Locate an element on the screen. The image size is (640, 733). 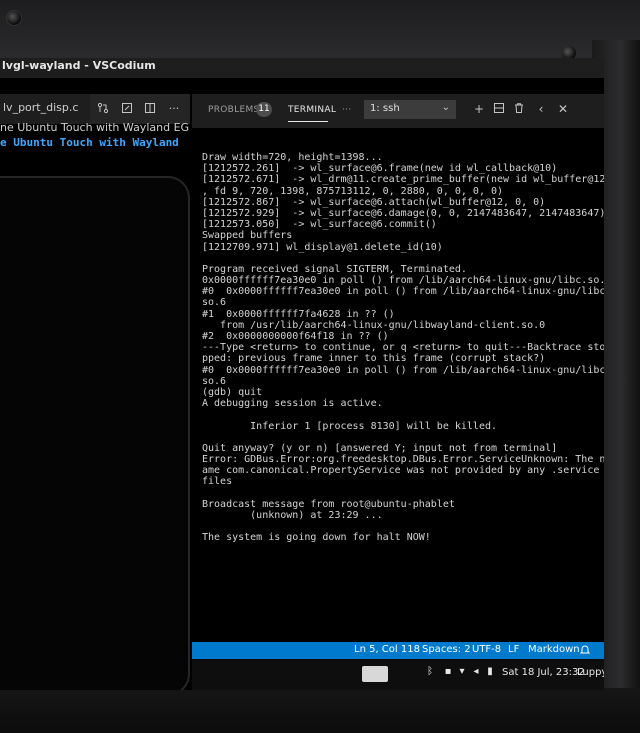
chevron-down-icon: ⌄ is located at coordinates (445, 107).